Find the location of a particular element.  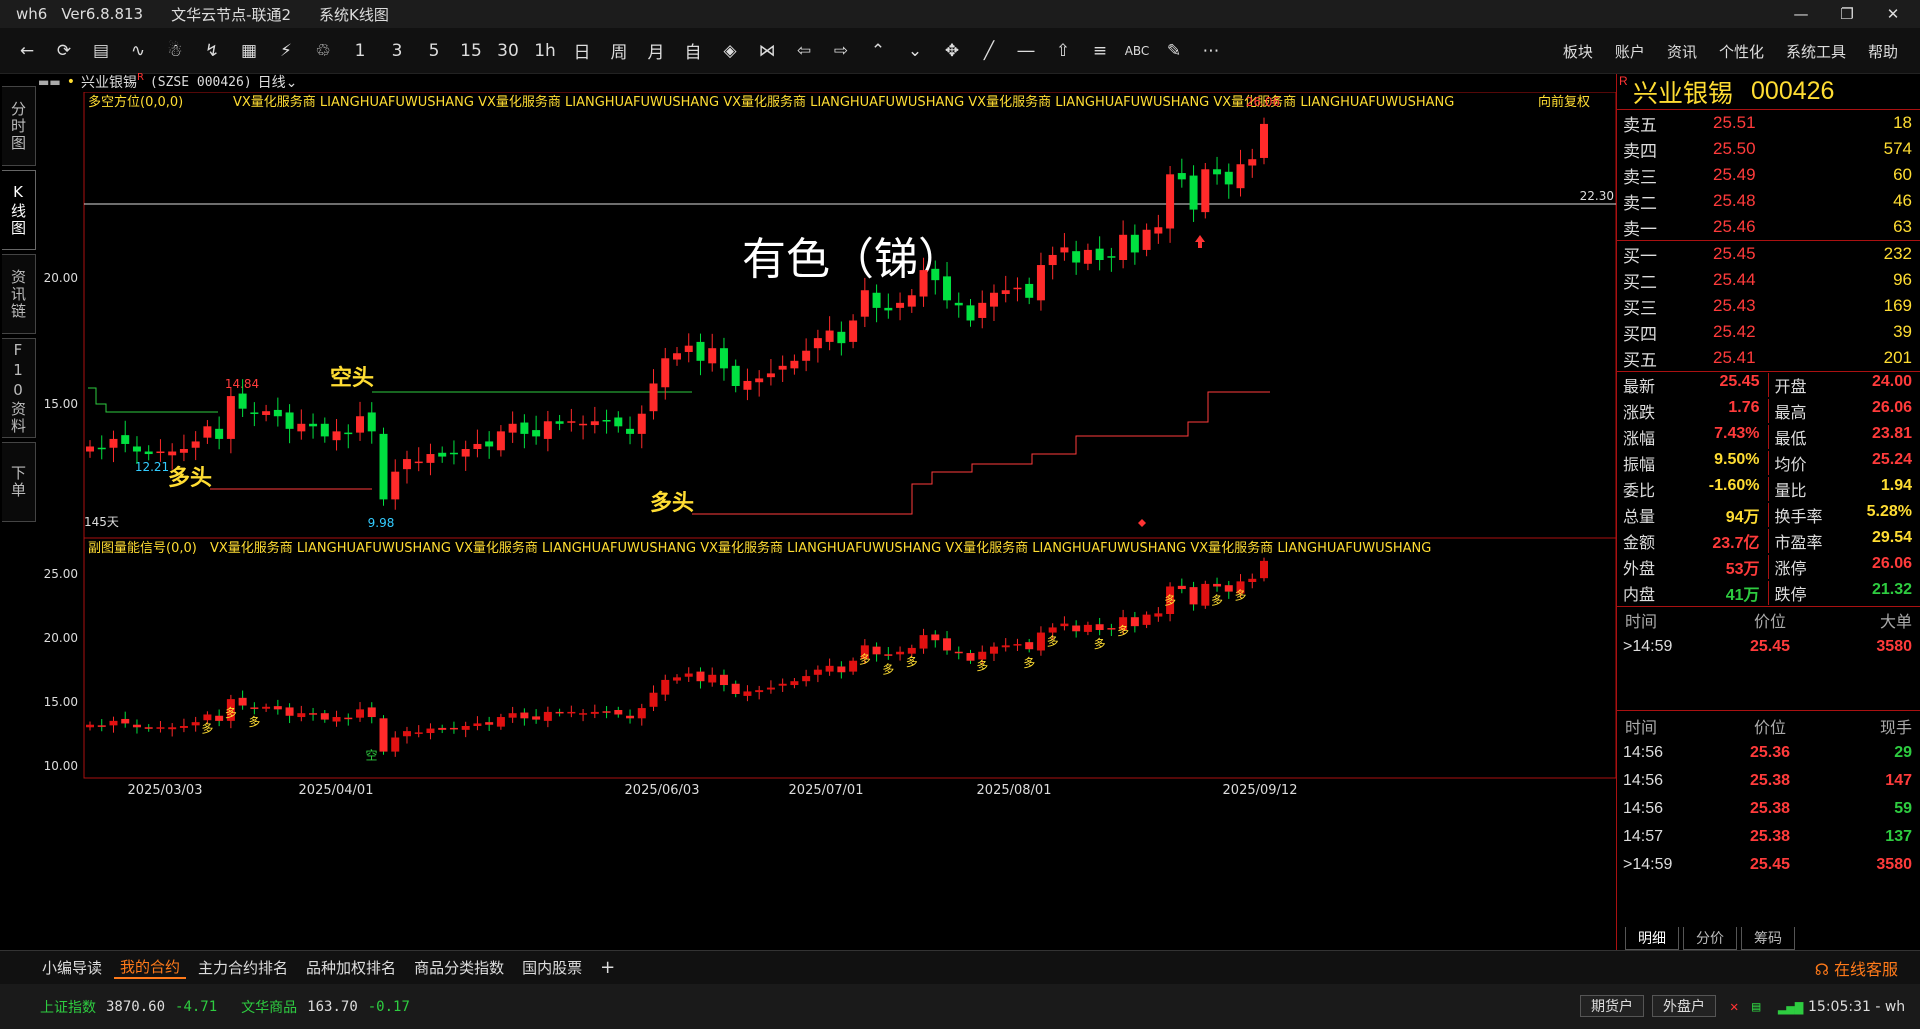

period-30: 30 is located at coordinates (508, 51).